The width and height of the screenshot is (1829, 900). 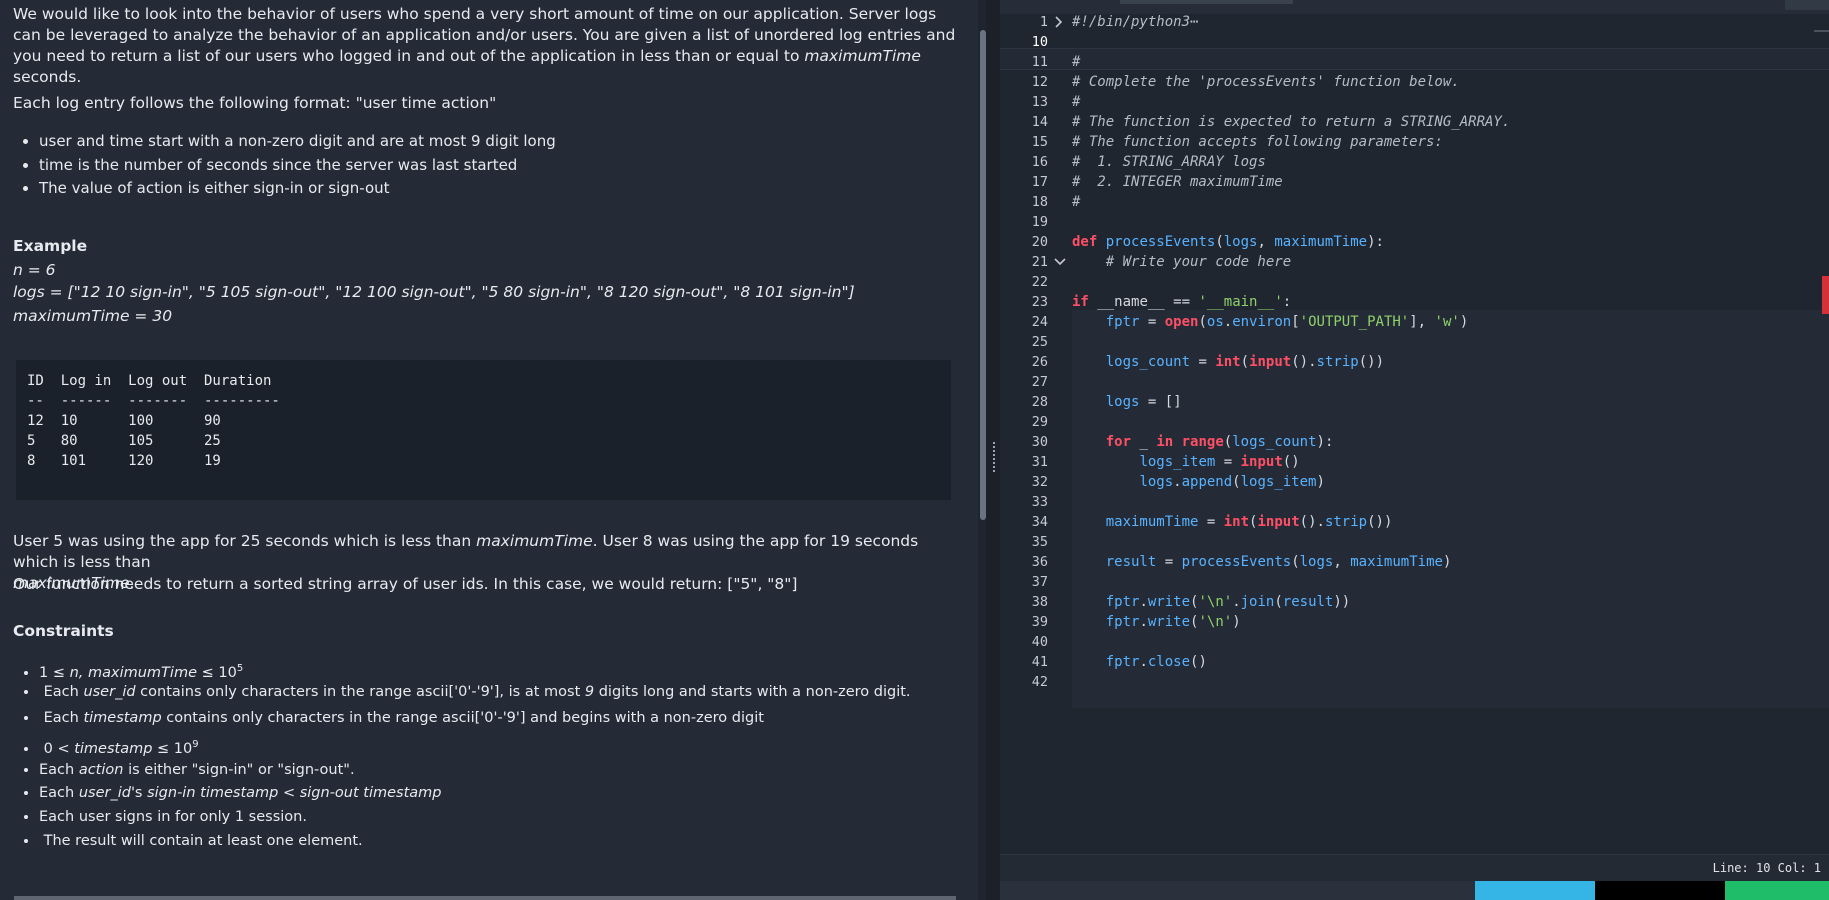 What do you see at coordinates (1039, 302) in the screenshot?
I see `line-number: 23` at bounding box center [1039, 302].